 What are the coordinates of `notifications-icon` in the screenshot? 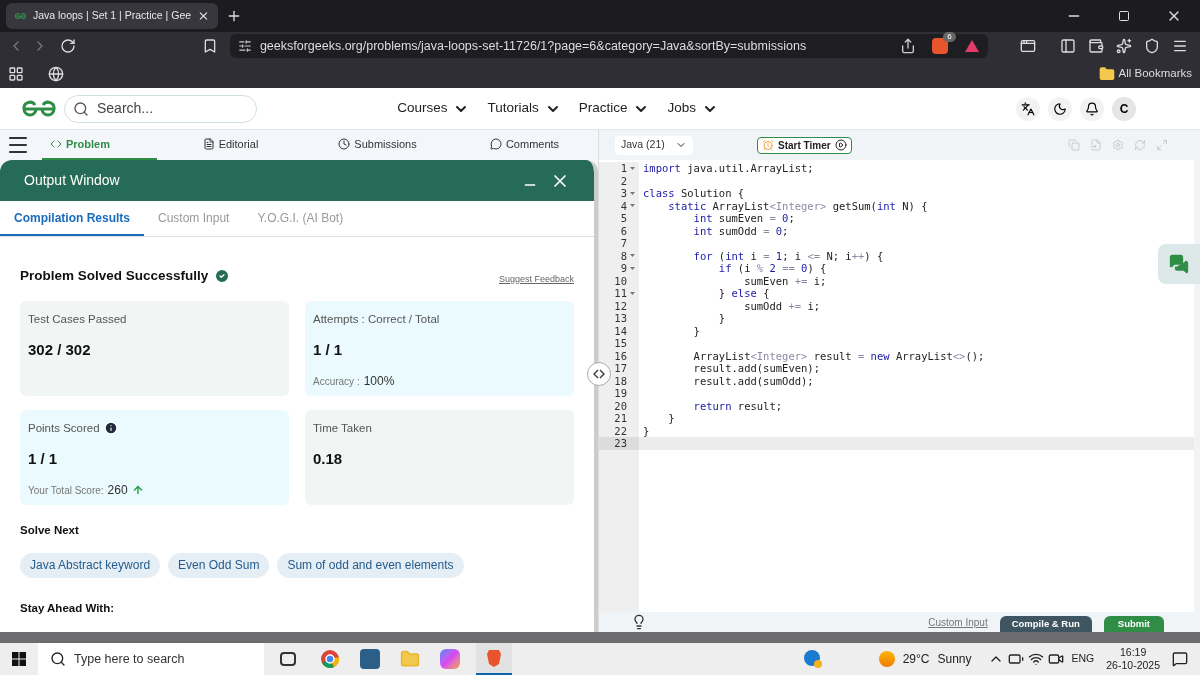 It's located at (1180, 659).